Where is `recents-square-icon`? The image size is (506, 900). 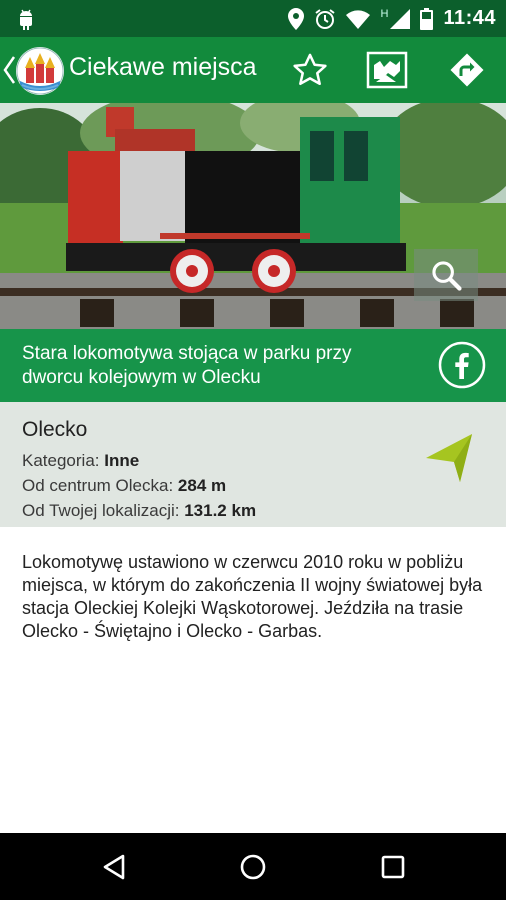 recents-square-icon is located at coordinates (393, 867).